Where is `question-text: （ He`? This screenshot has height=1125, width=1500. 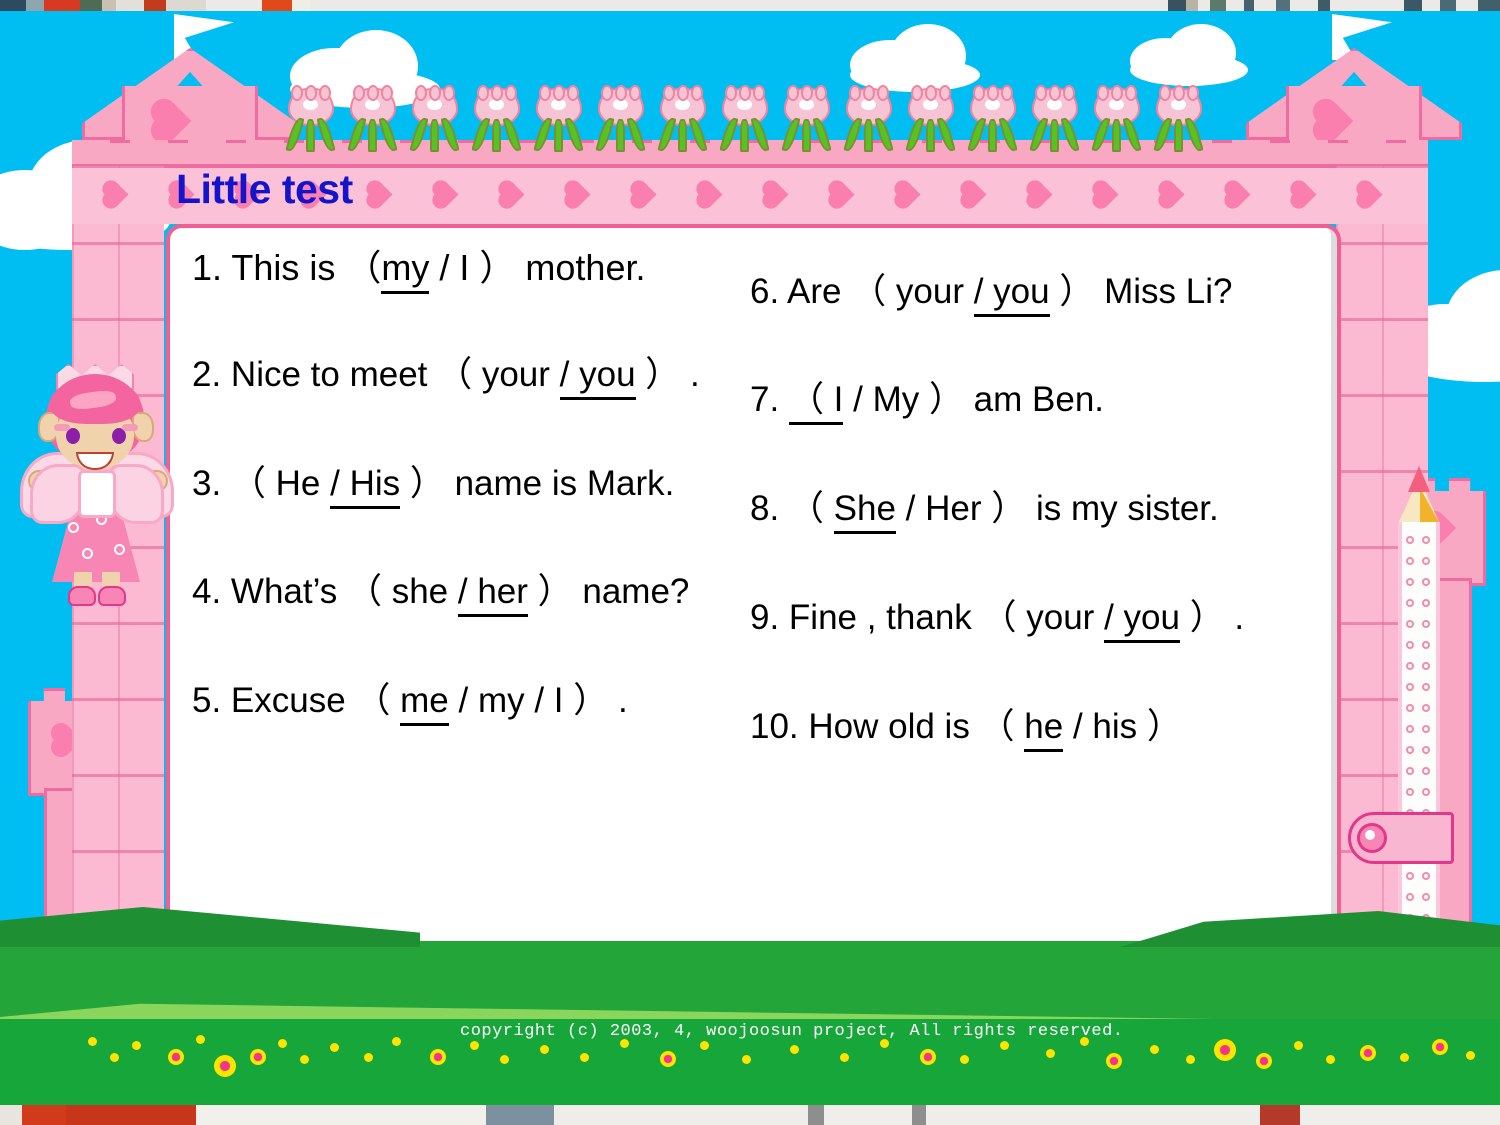 question-text: （ He is located at coordinates (276, 483).